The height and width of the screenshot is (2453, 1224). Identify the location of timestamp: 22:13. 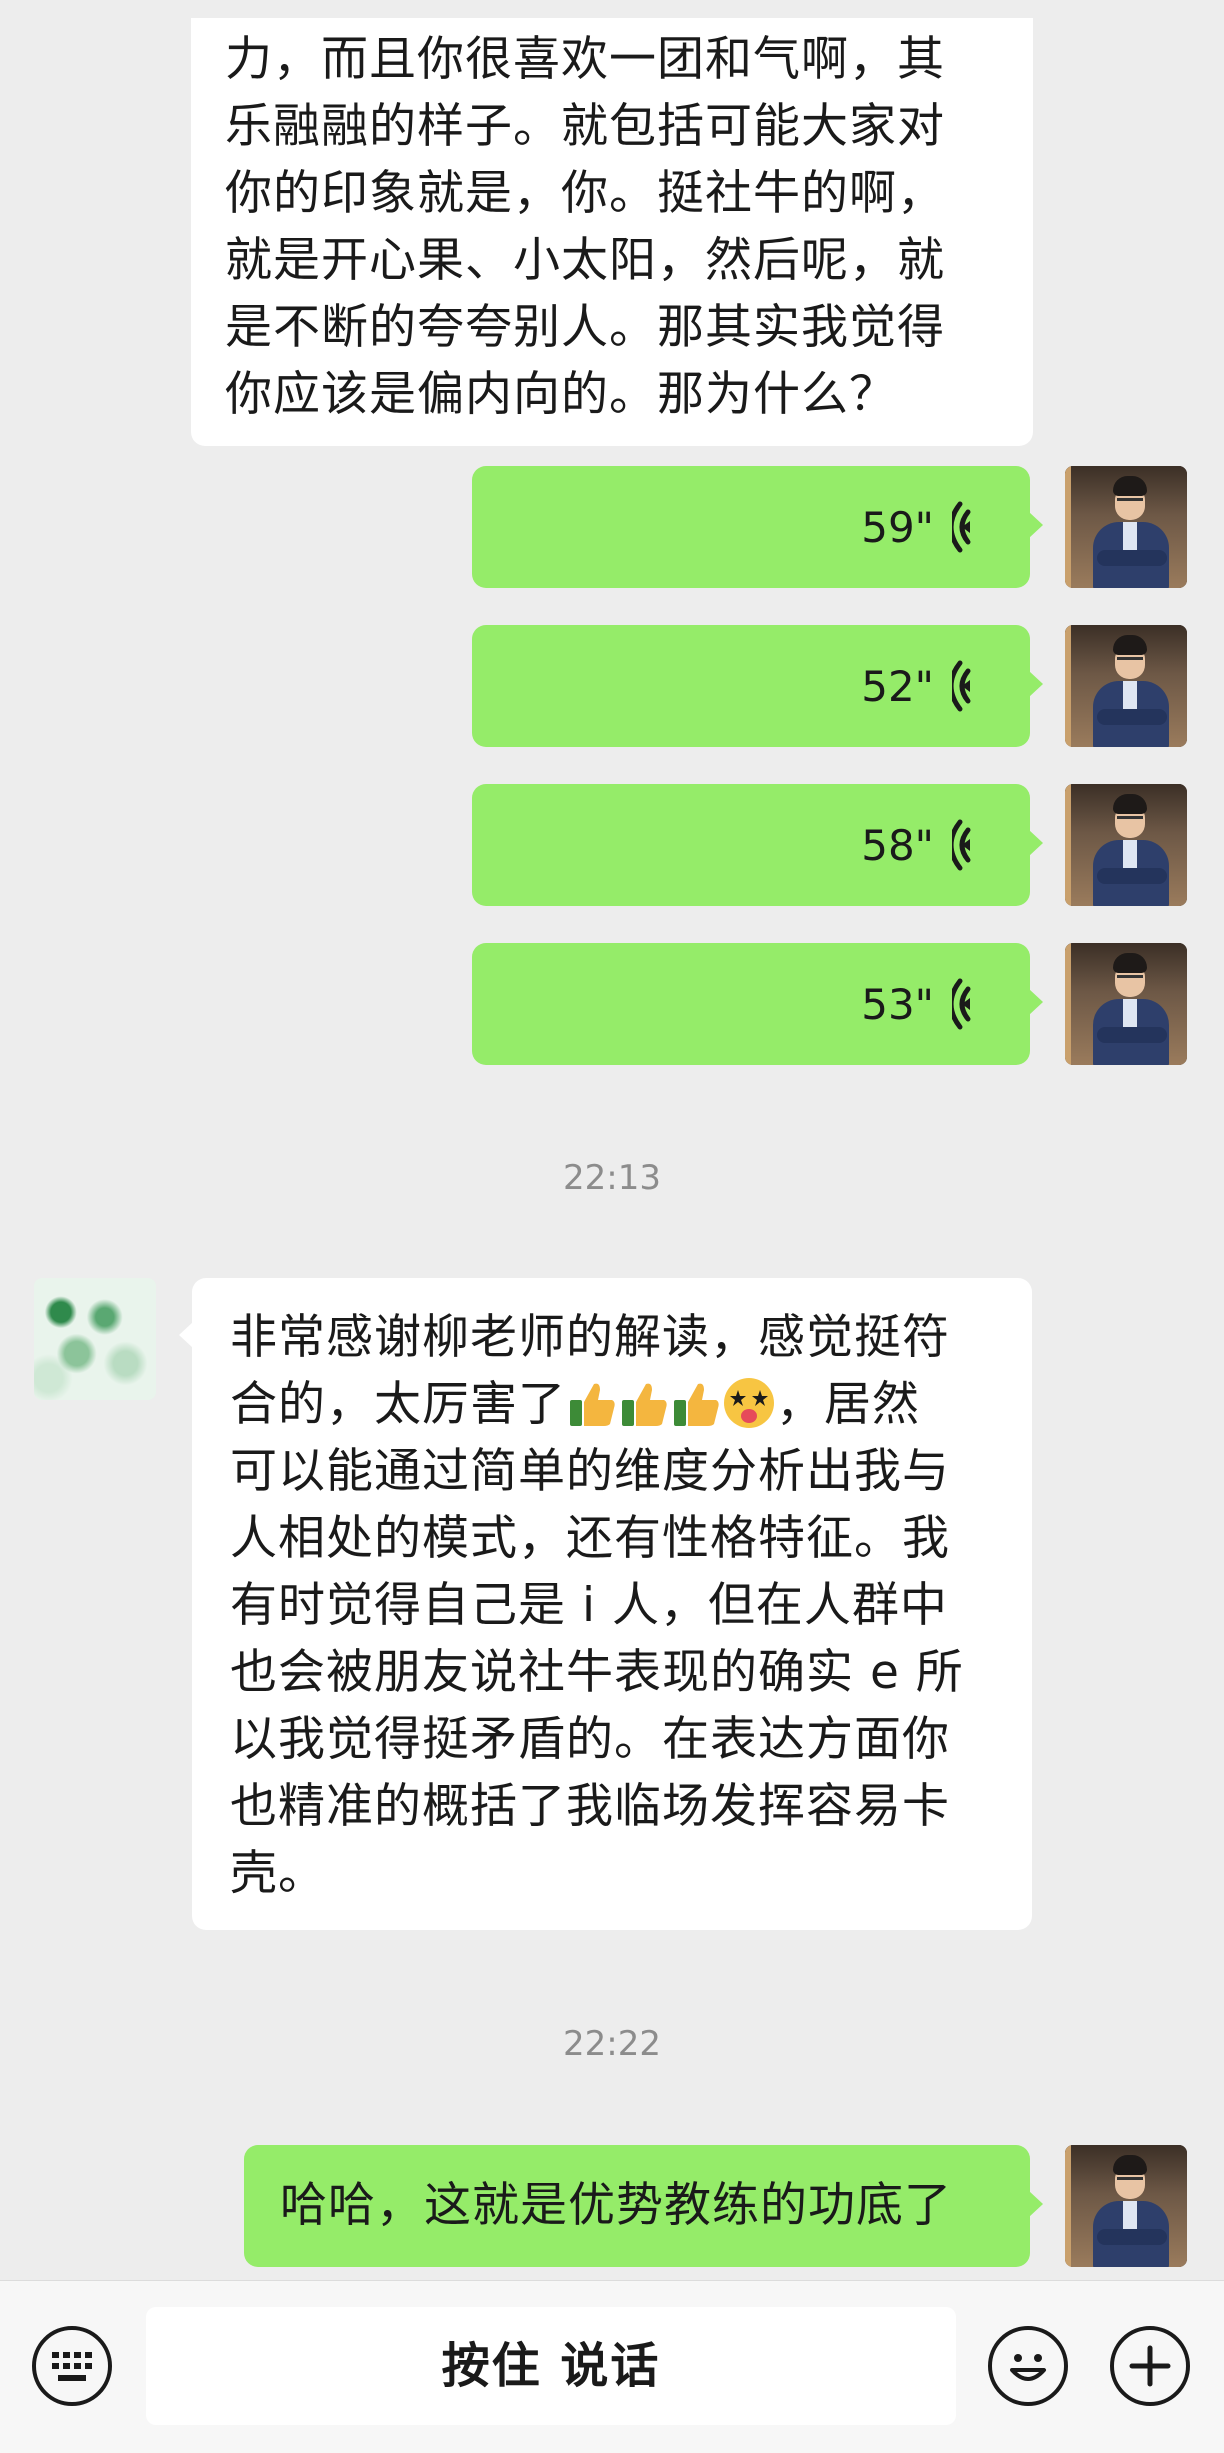
(612, 1178).